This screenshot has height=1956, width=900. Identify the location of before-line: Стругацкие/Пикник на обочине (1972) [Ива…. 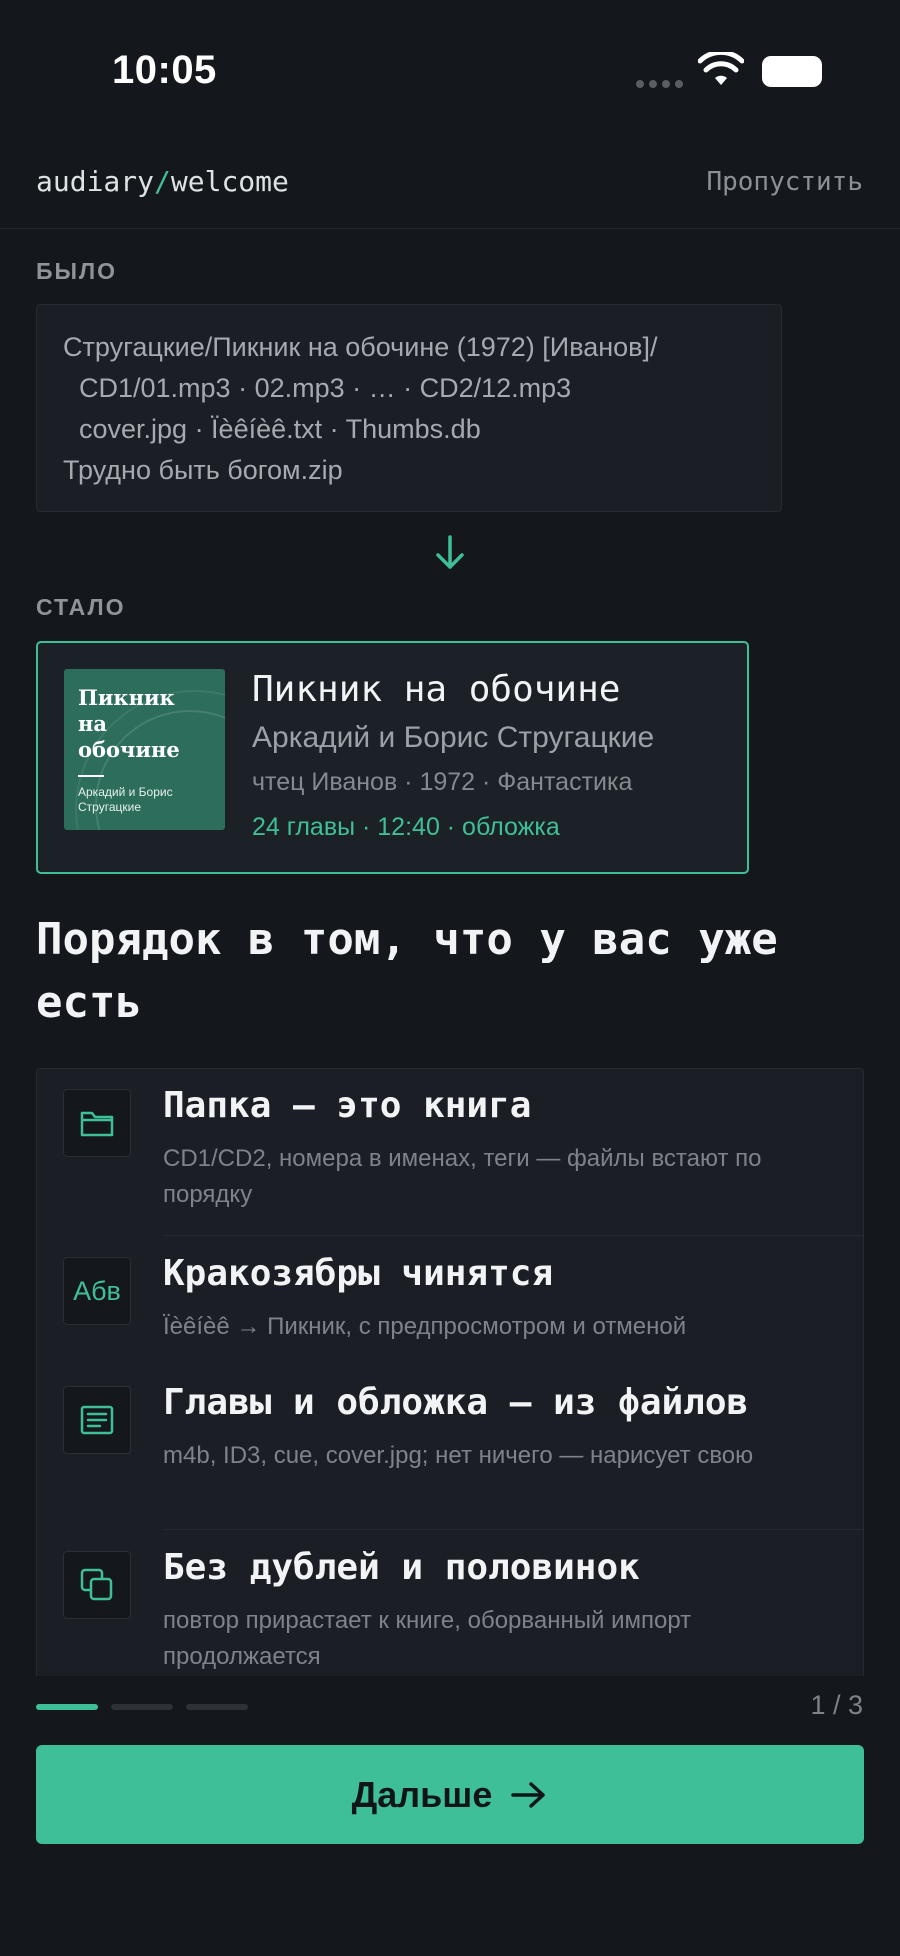
(360, 347).